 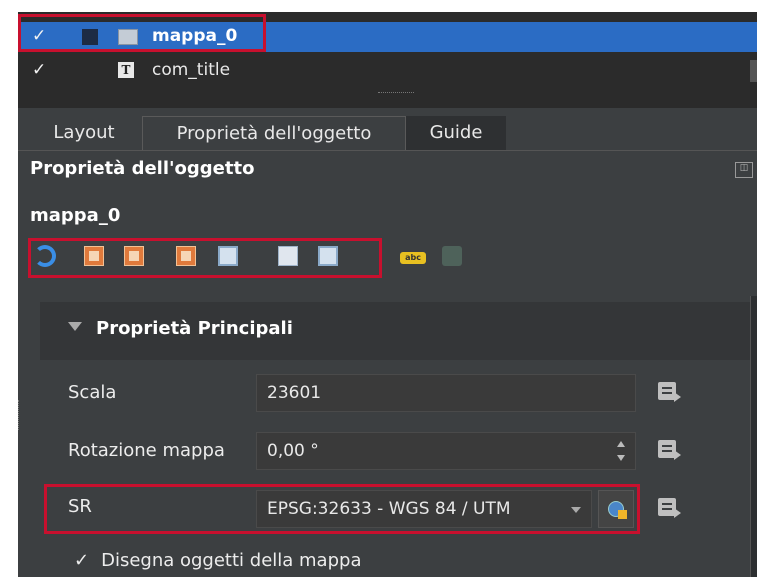 What do you see at coordinates (194, 328) in the screenshot?
I see `group-title: Proprietà Principali` at bounding box center [194, 328].